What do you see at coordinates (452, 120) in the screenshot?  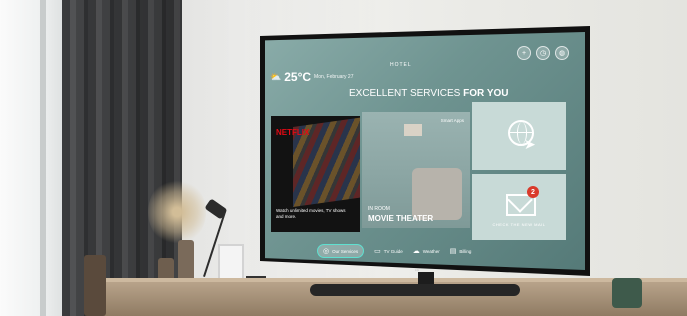 I see `smart-apps-label: Smart Apps` at bounding box center [452, 120].